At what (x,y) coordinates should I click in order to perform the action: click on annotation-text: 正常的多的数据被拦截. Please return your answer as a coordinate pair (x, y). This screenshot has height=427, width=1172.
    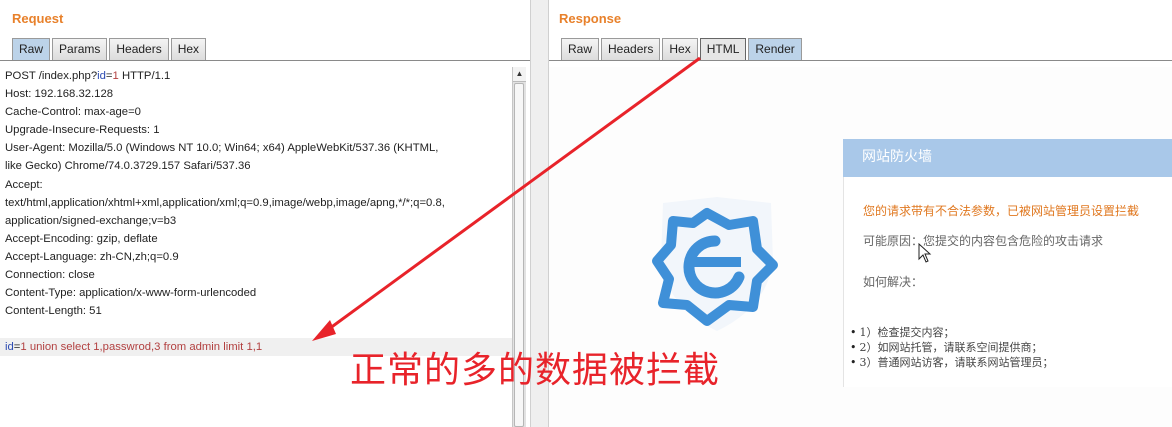
    Looking at the image, I should click on (535, 370).